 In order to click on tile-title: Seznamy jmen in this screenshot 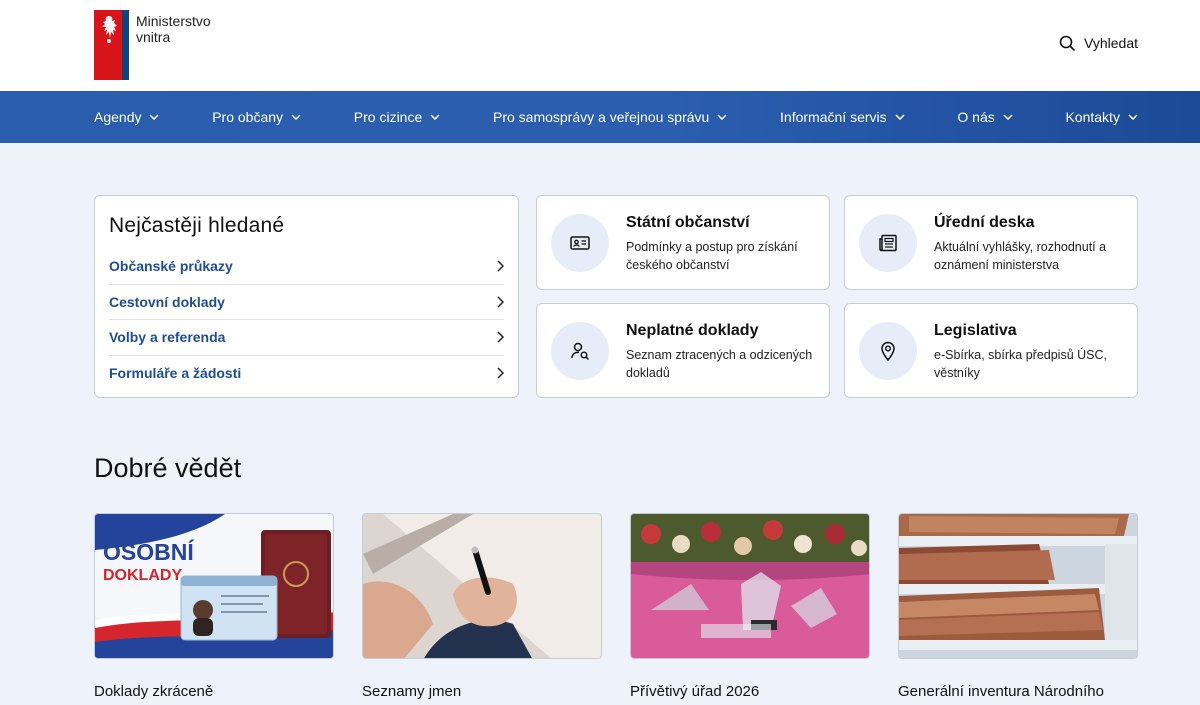, I will do `click(412, 691)`.